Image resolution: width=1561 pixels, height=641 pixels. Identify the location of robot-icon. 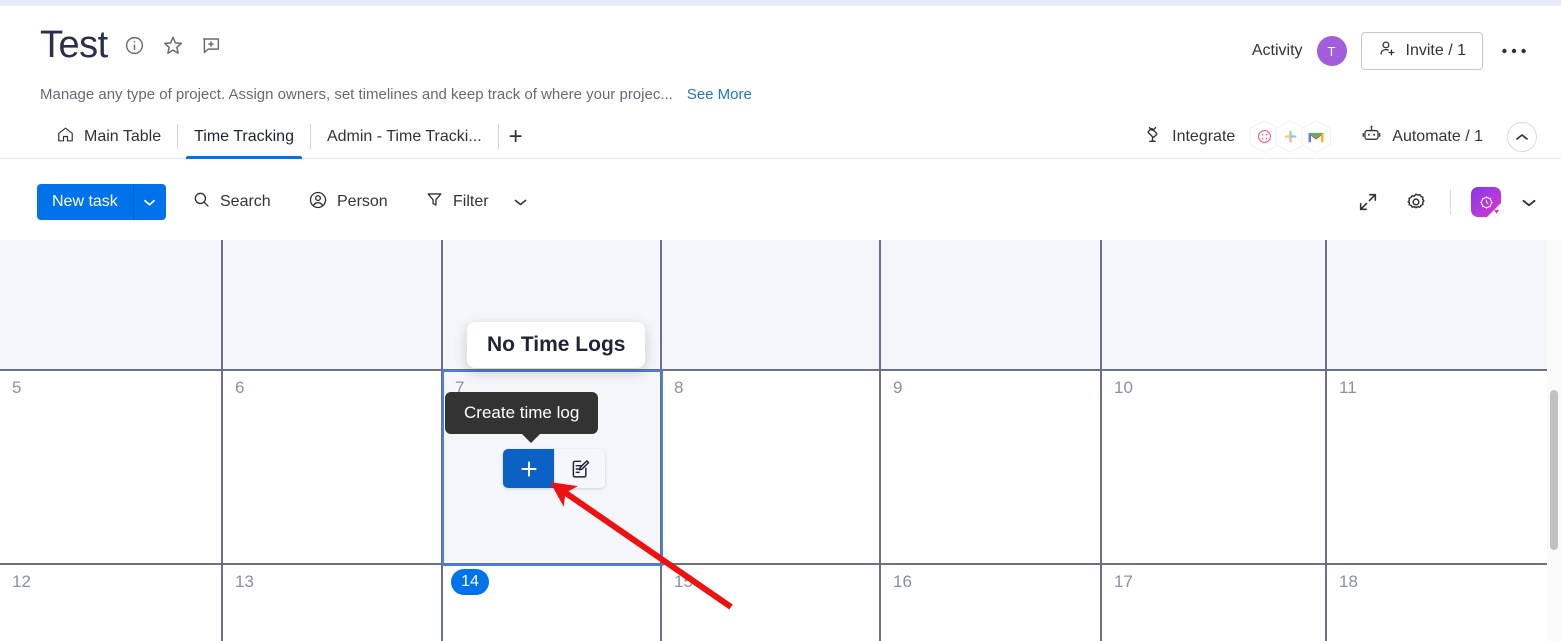
(1371, 137).